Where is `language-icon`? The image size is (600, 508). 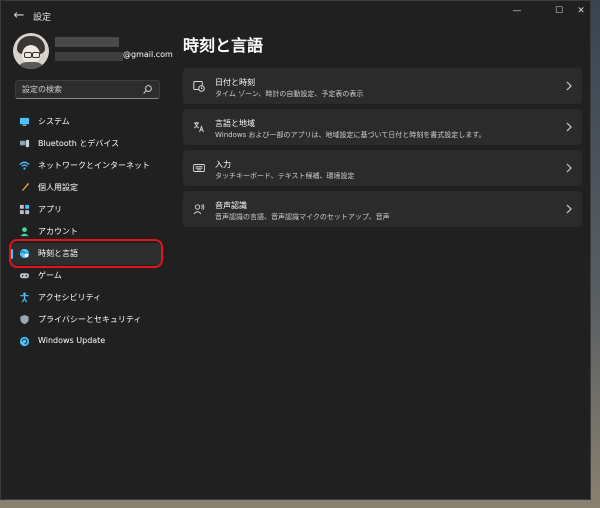
language-icon is located at coordinates (198, 127).